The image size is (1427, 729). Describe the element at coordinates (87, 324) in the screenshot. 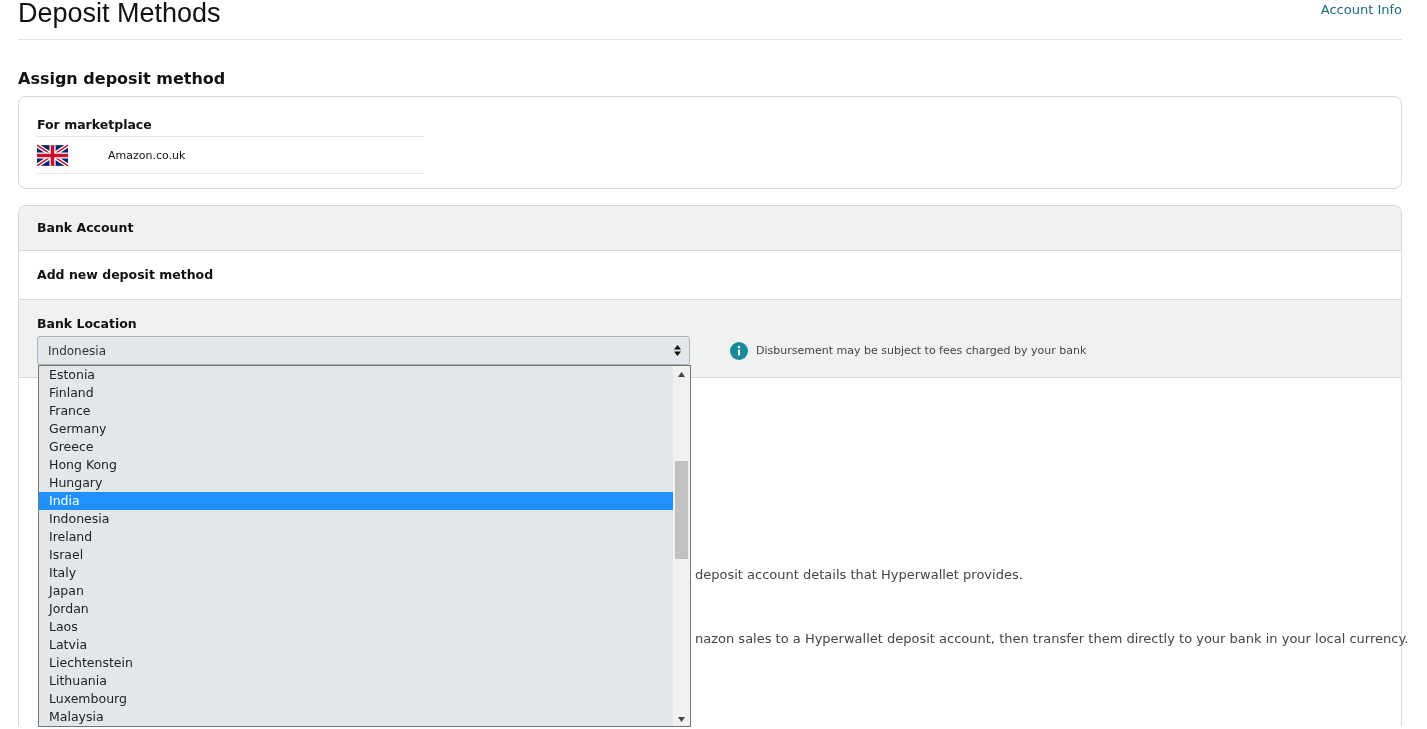

I see `bank-location-label: Bank Location` at that location.